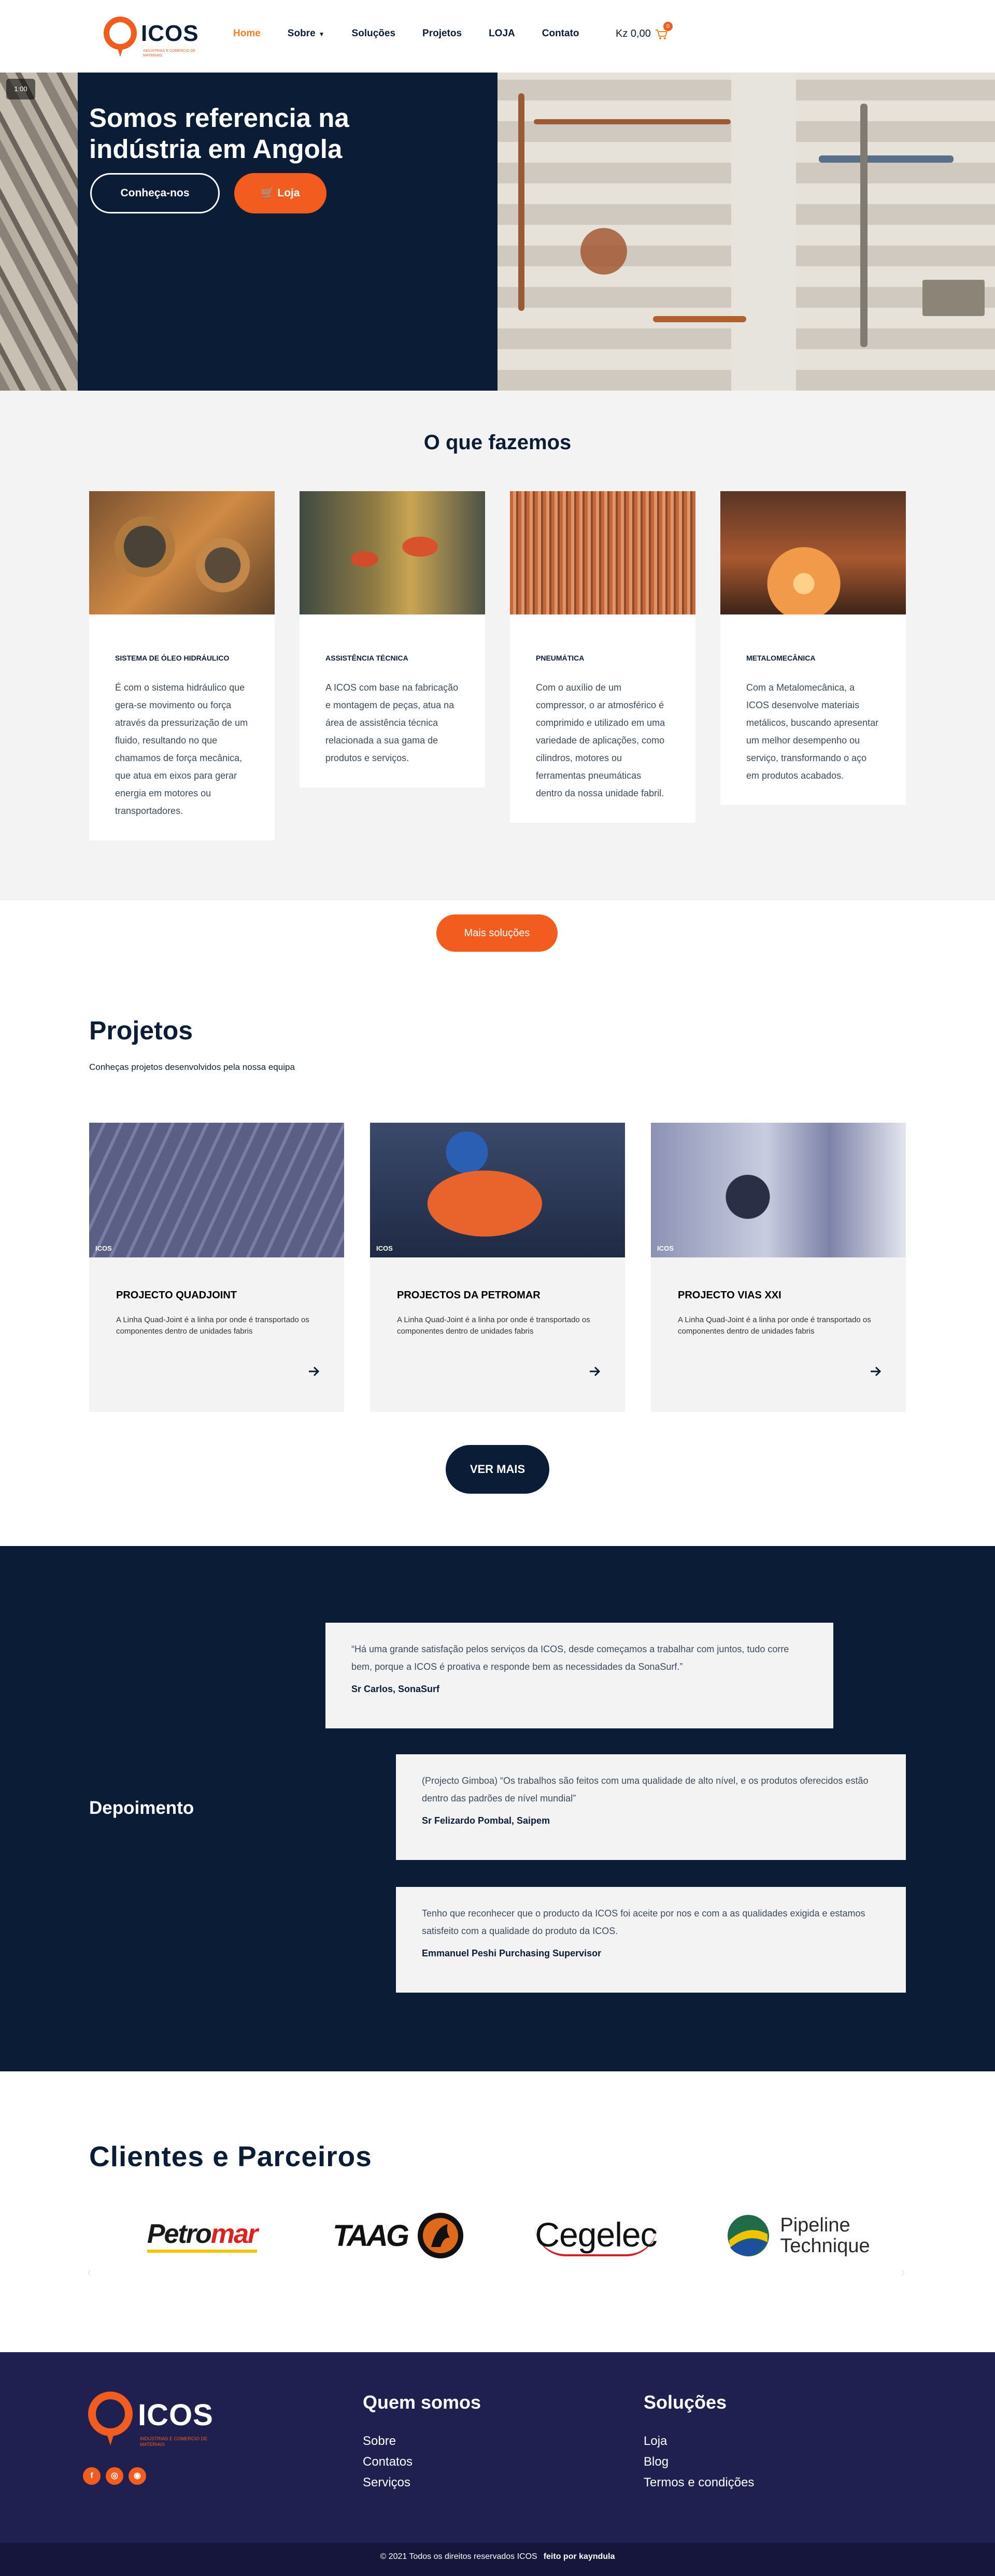 This screenshot has height=2576, width=995. I want to click on testimonial-author: Sr Carlos, SonaSurf, so click(395, 1689).